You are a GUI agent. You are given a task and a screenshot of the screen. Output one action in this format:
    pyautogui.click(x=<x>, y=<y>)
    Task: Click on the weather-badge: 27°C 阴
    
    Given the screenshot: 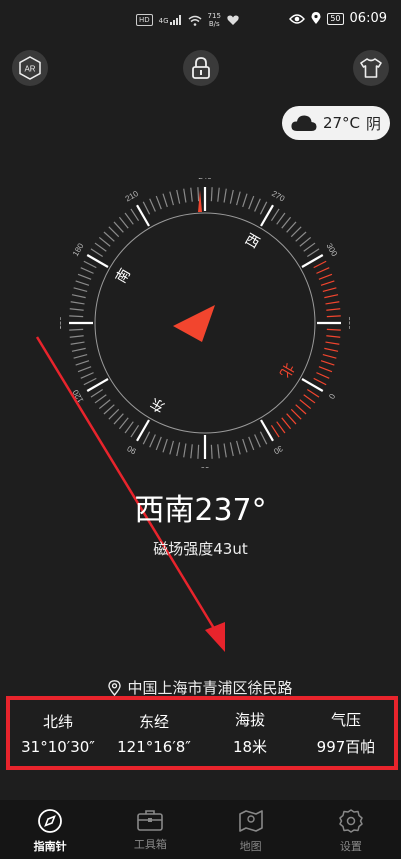 What is the action you would take?
    pyautogui.click(x=336, y=123)
    